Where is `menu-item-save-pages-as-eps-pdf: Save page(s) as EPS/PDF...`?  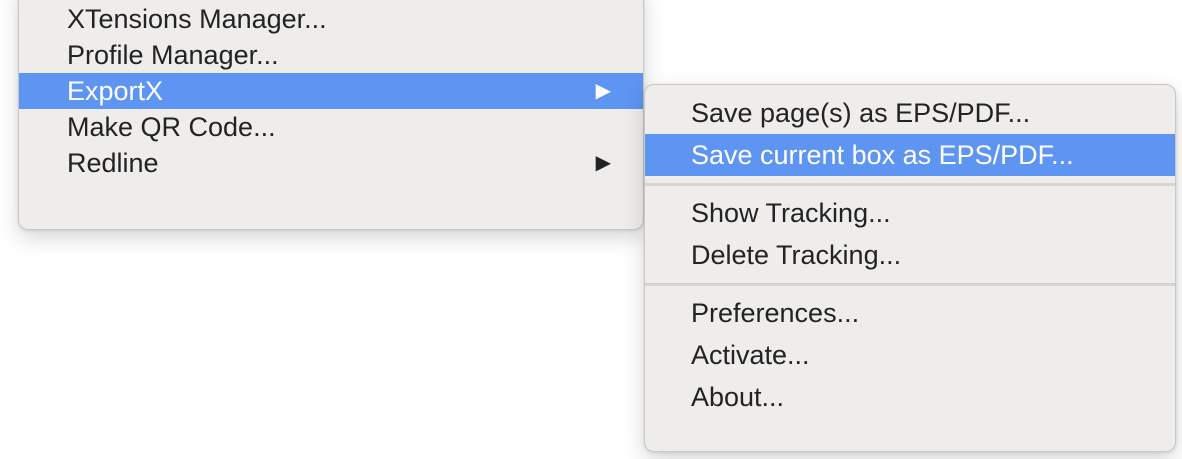 menu-item-save-pages-as-eps-pdf: Save page(s) as EPS/PDF... is located at coordinates (910, 113).